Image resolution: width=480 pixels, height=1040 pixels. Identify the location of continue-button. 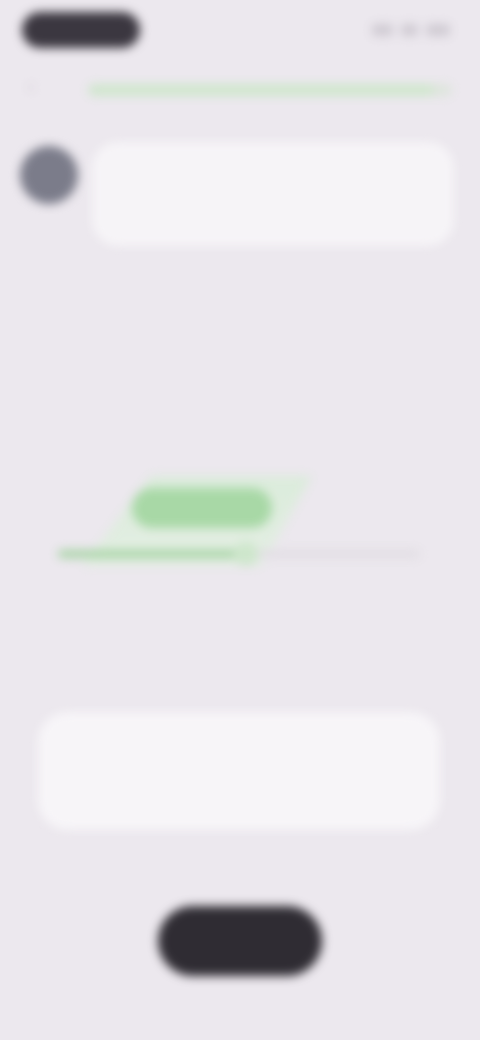
(240, 941).